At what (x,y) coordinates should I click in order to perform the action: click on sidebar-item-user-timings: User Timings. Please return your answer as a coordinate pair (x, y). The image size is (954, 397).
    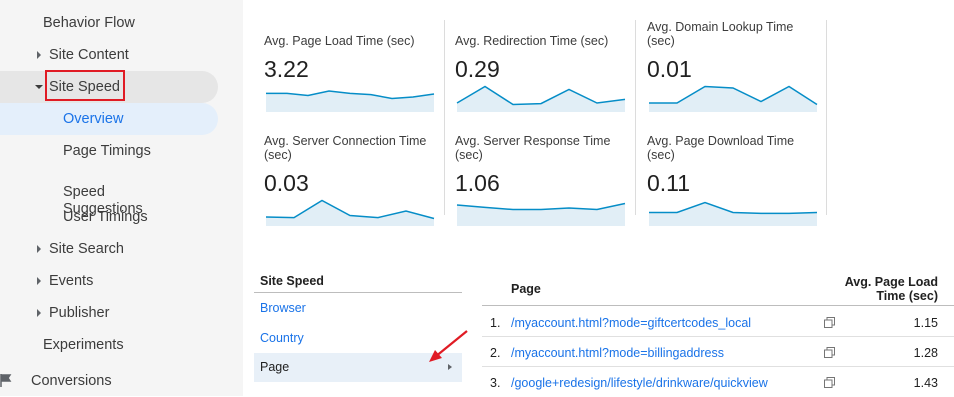
    Looking at the image, I should click on (105, 217).